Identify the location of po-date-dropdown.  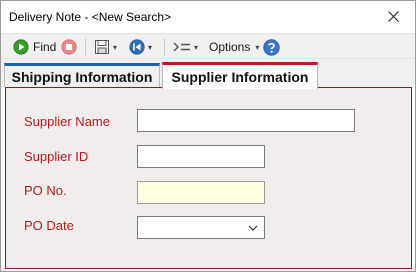
(201, 227).